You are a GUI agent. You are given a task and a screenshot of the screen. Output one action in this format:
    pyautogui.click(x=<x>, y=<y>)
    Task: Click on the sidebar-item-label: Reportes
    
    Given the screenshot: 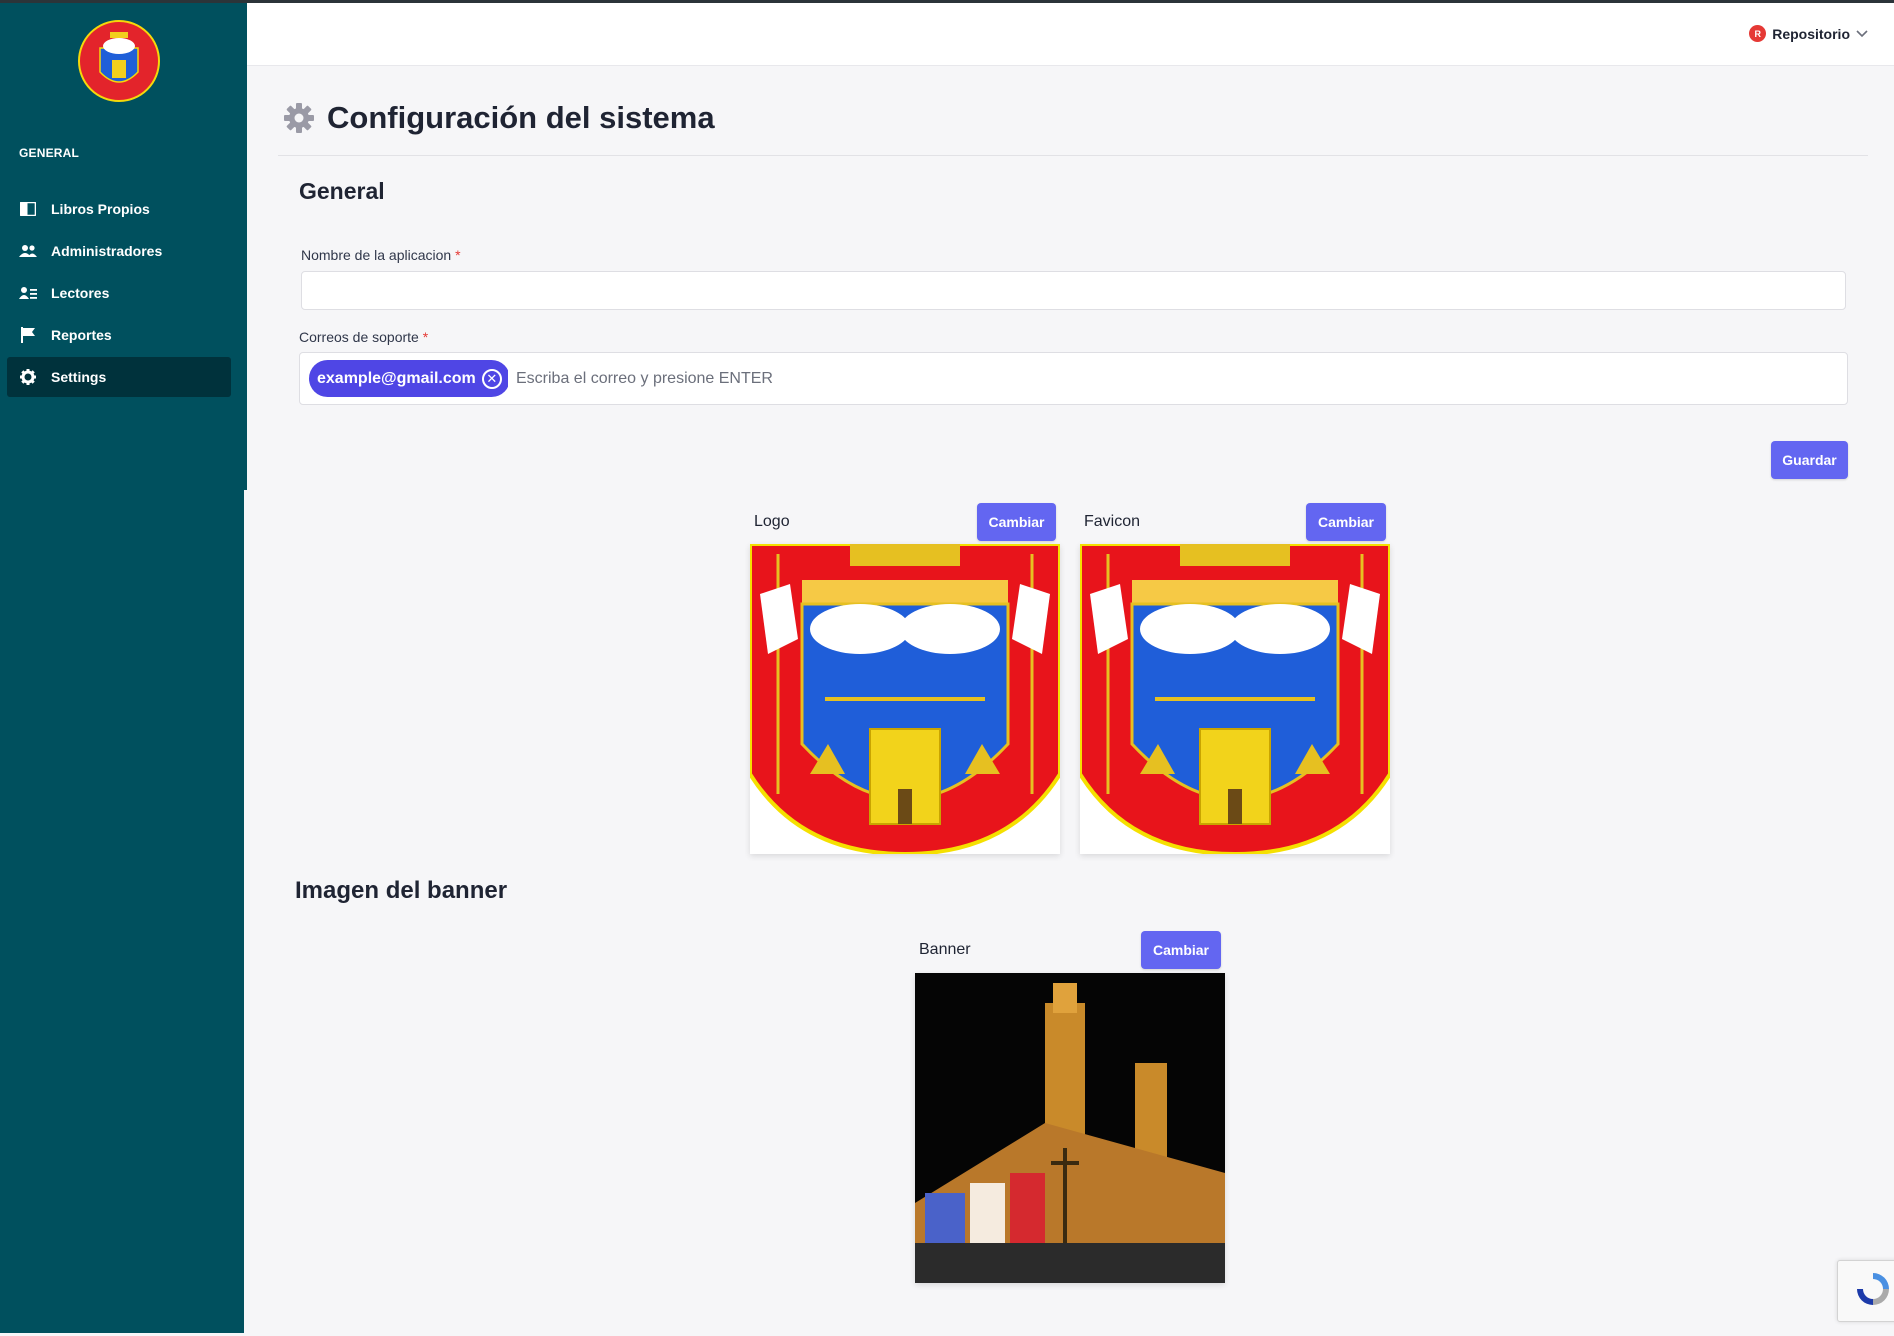 What is the action you would take?
    pyautogui.click(x=81, y=335)
    